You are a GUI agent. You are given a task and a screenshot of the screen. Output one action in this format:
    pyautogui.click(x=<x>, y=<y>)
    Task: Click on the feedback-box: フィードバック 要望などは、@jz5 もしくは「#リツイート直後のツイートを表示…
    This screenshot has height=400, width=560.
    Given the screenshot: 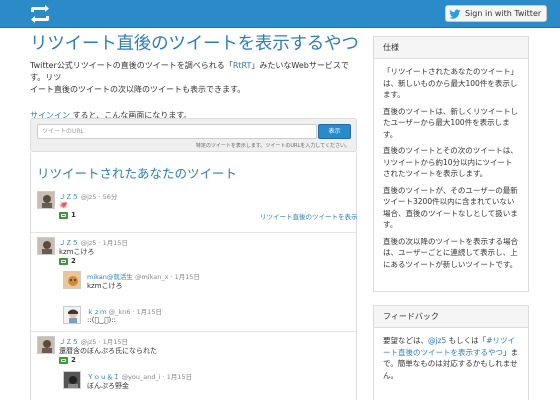 What is the action you would take?
    pyautogui.click(x=451, y=352)
    